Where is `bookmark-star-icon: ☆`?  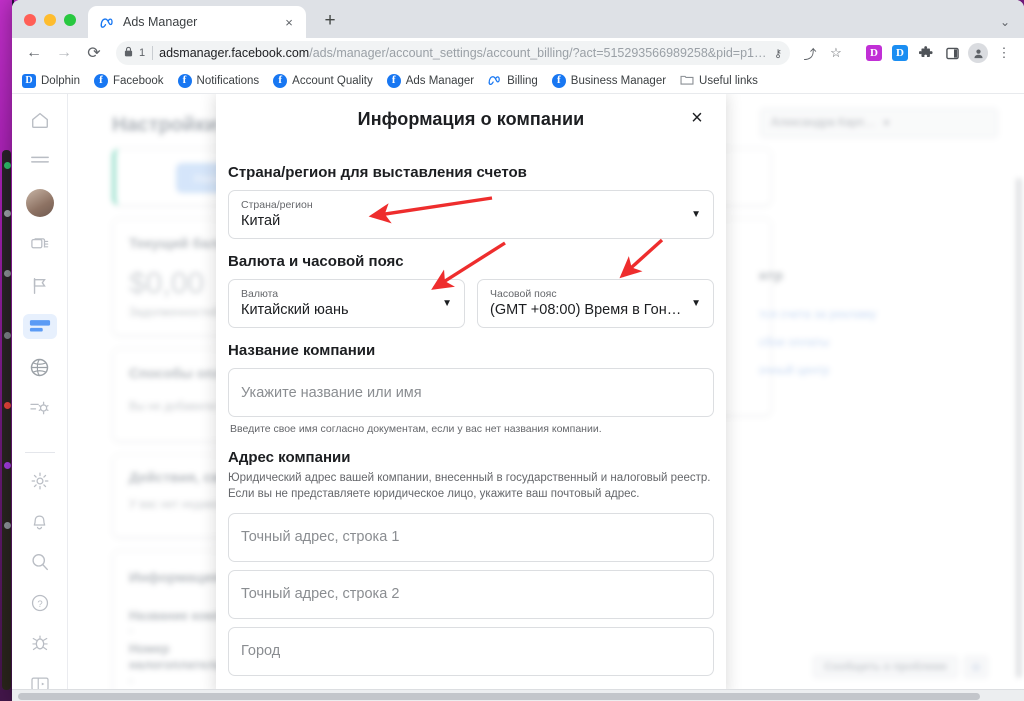 bookmark-star-icon: ☆ is located at coordinates (836, 53).